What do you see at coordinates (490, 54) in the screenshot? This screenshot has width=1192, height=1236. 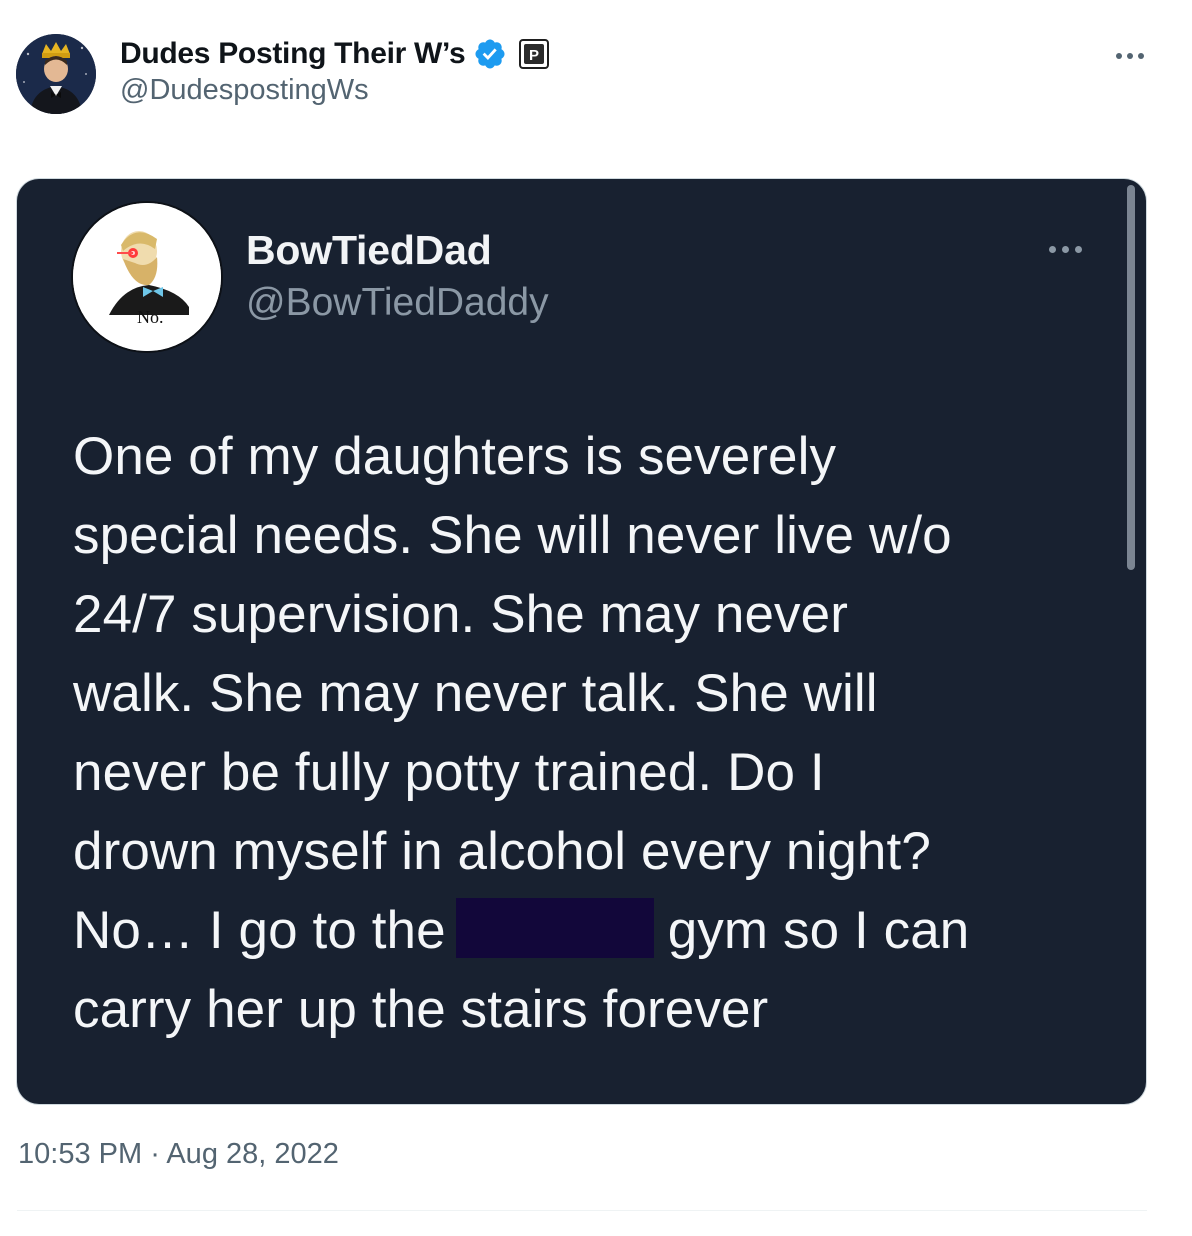 I see `verified-badge-icon` at bounding box center [490, 54].